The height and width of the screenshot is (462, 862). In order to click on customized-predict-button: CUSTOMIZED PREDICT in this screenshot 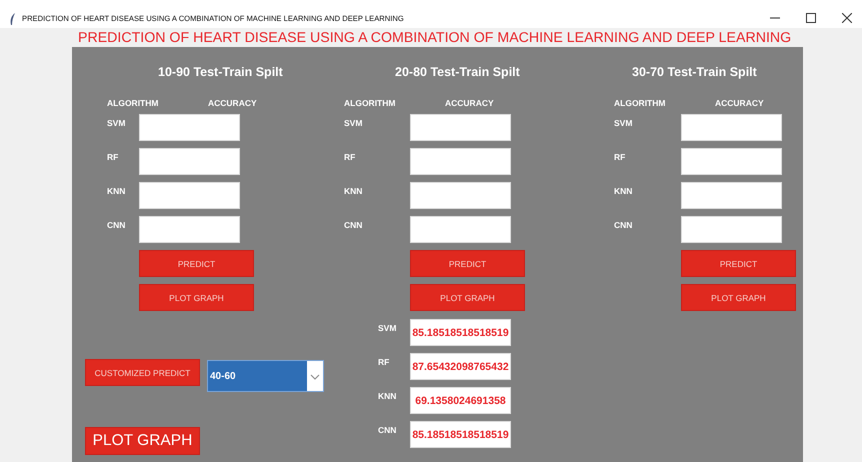, I will do `click(142, 372)`.